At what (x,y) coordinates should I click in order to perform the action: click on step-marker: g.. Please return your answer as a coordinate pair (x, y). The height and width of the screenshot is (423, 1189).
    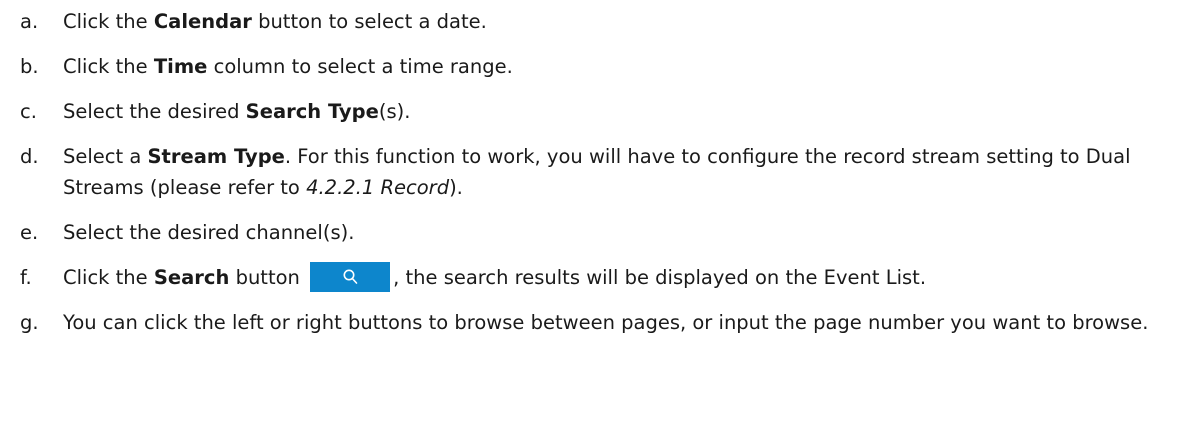
    Looking at the image, I should click on (29, 322).